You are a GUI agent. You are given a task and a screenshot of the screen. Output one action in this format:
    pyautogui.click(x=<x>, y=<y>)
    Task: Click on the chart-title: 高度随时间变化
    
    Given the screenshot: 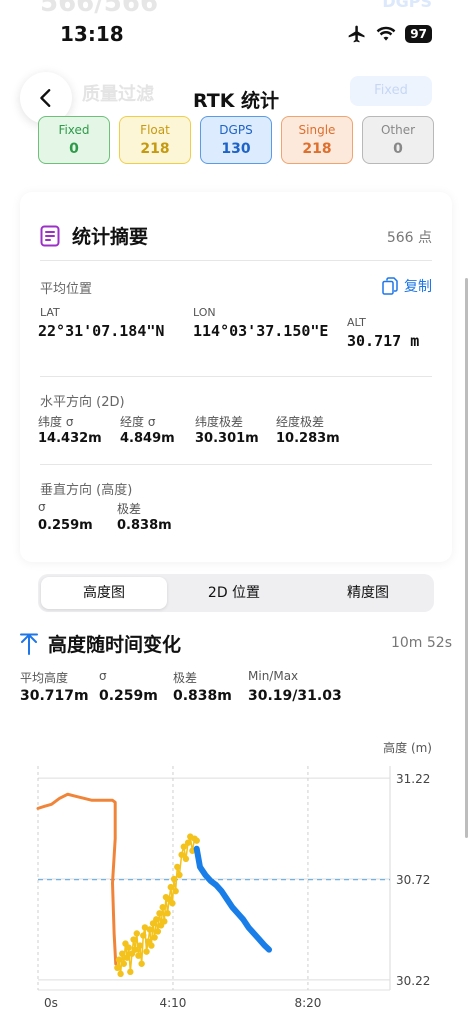 What is the action you would take?
    pyautogui.click(x=115, y=645)
    